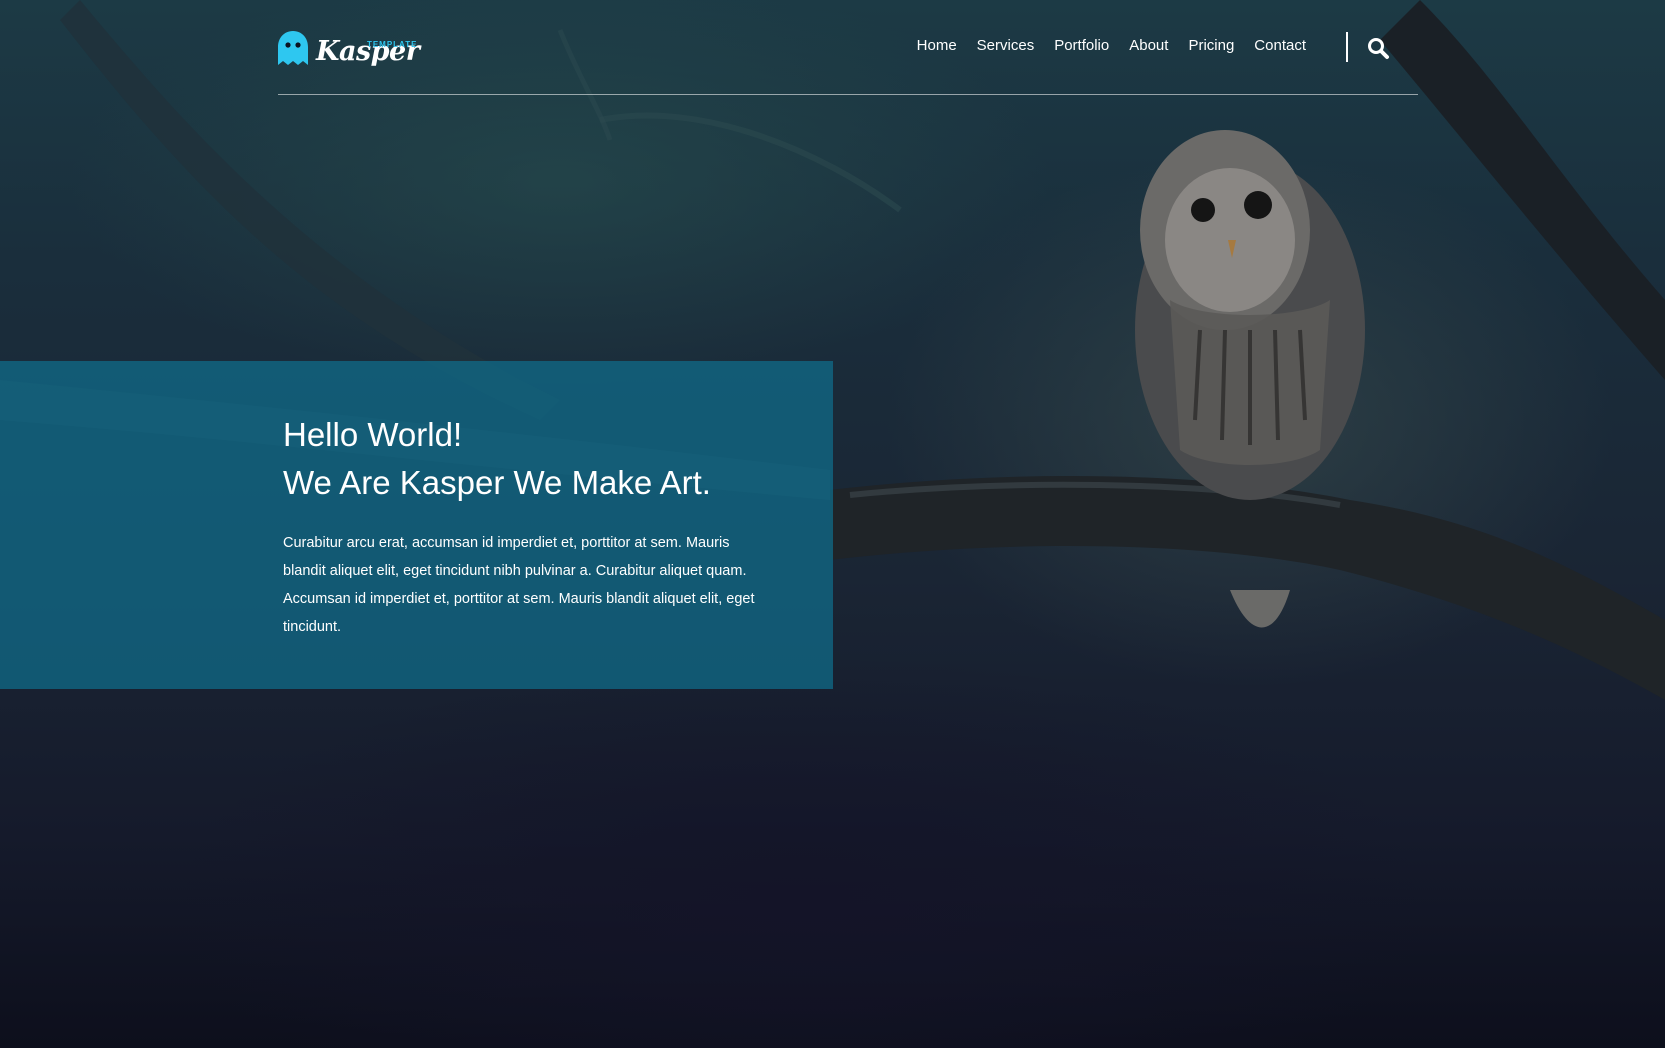  I want to click on brand-logo: Kasper TEMPLATE, so click(349, 47).